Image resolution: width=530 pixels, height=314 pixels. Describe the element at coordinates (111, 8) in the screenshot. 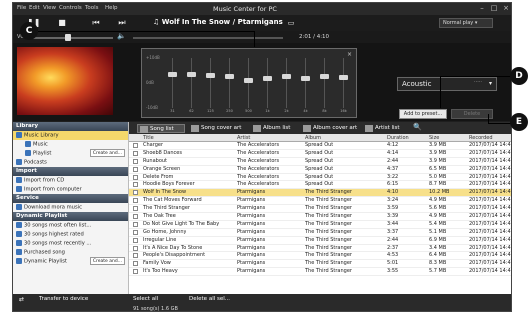

I see `menu-help: Help` at that location.